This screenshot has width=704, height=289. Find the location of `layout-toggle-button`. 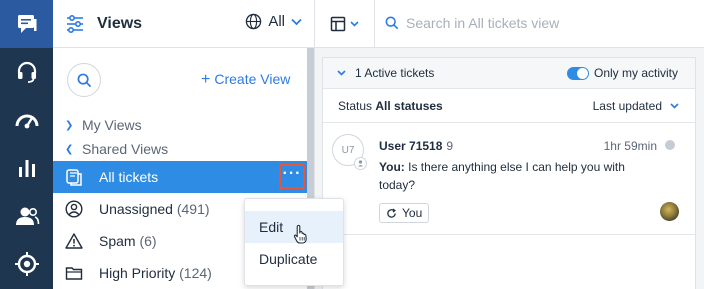

layout-toggle-button is located at coordinates (345, 24).